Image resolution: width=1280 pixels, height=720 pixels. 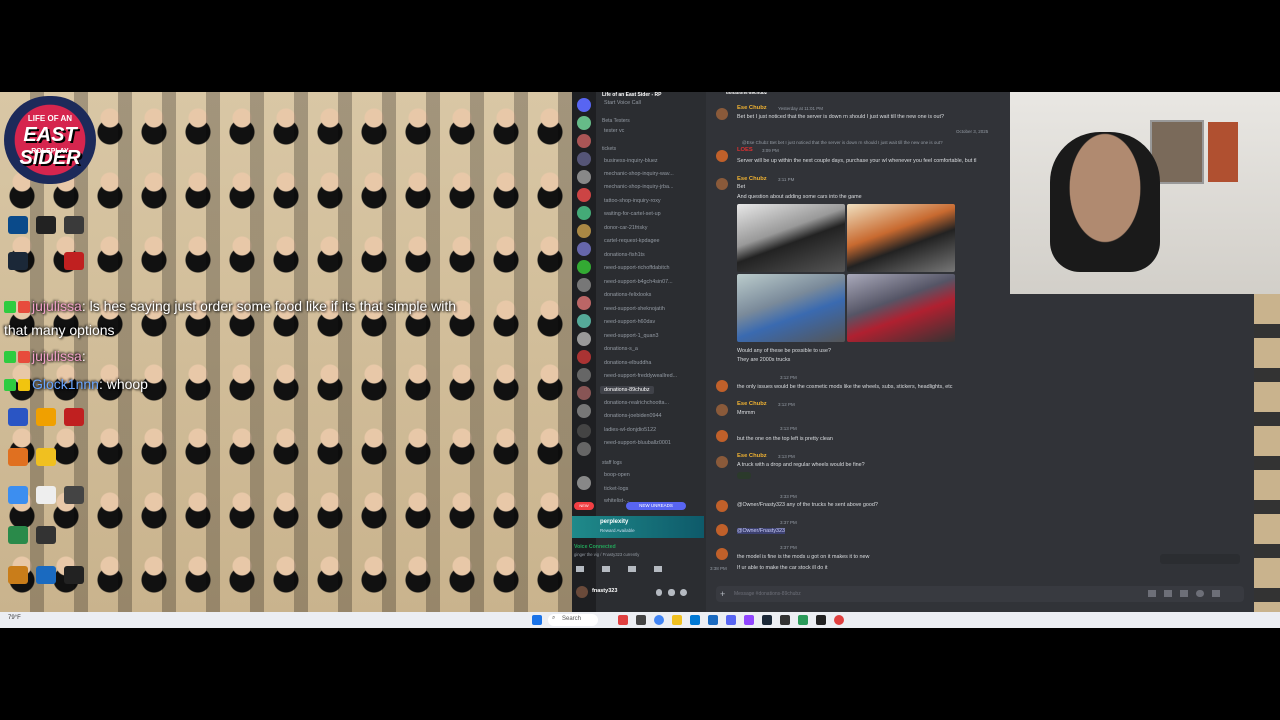 I want to click on store-icon, so click(x=713, y=620).